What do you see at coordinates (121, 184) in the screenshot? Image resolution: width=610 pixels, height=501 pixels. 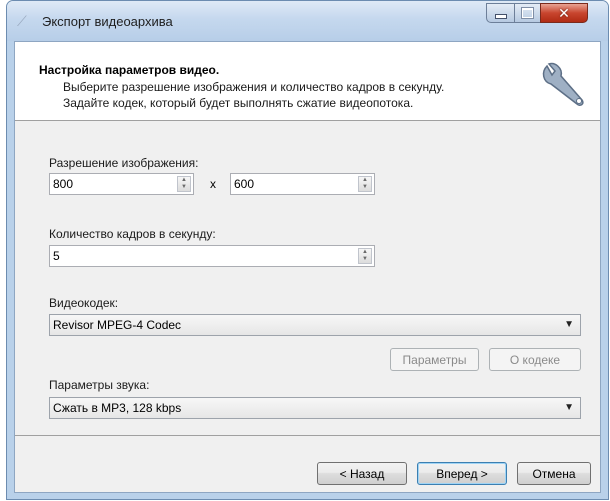 I see `resolution-width-stepper: 800 ▲ ▼` at bounding box center [121, 184].